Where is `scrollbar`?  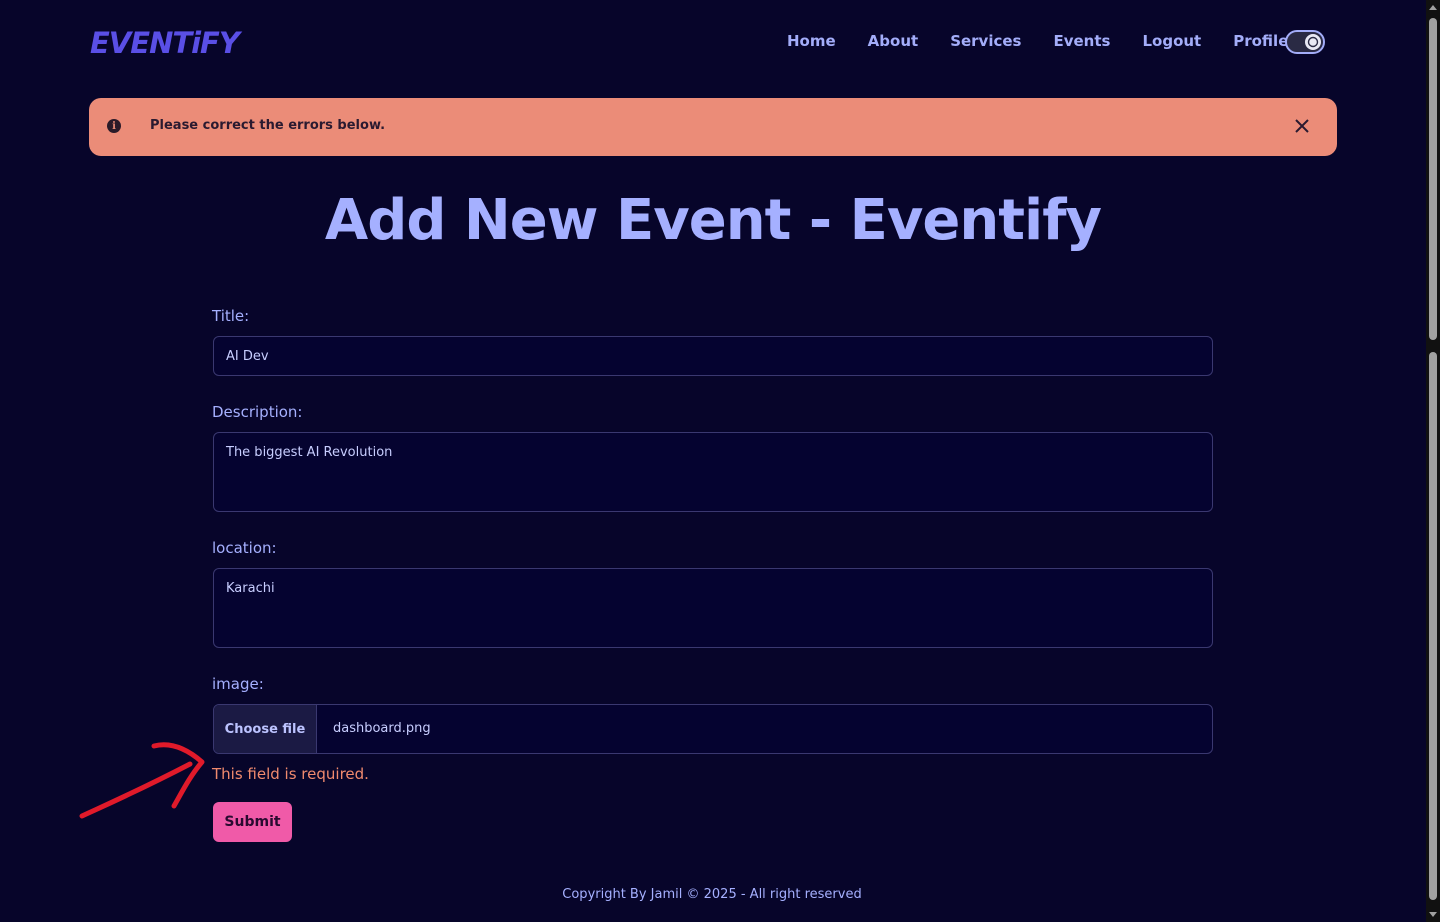 scrollbar is located at coordinates (1433, 461).